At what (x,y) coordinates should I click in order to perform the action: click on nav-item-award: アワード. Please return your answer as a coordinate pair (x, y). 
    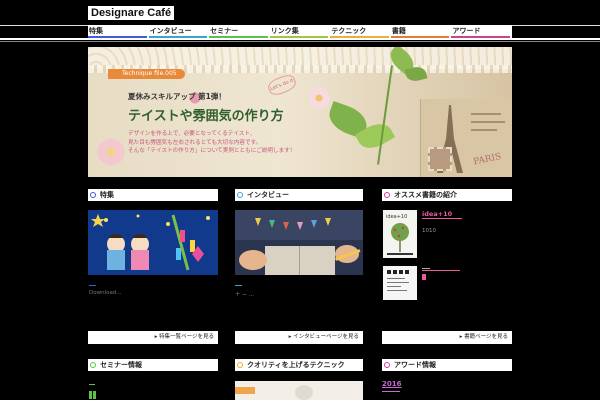
    Looking at the image, I should click on (481, 31).